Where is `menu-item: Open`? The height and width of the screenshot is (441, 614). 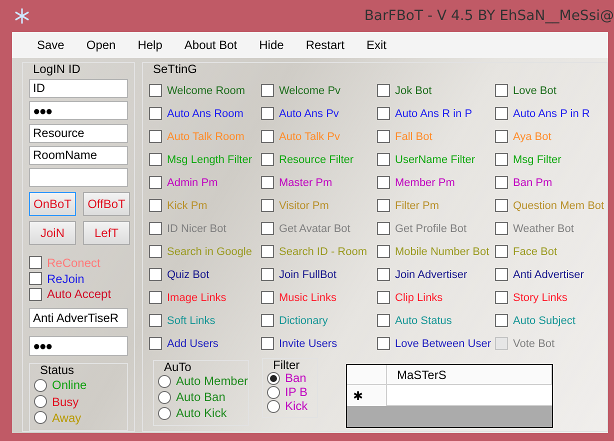 menu-item: Open is located at coordinates (101, 45).